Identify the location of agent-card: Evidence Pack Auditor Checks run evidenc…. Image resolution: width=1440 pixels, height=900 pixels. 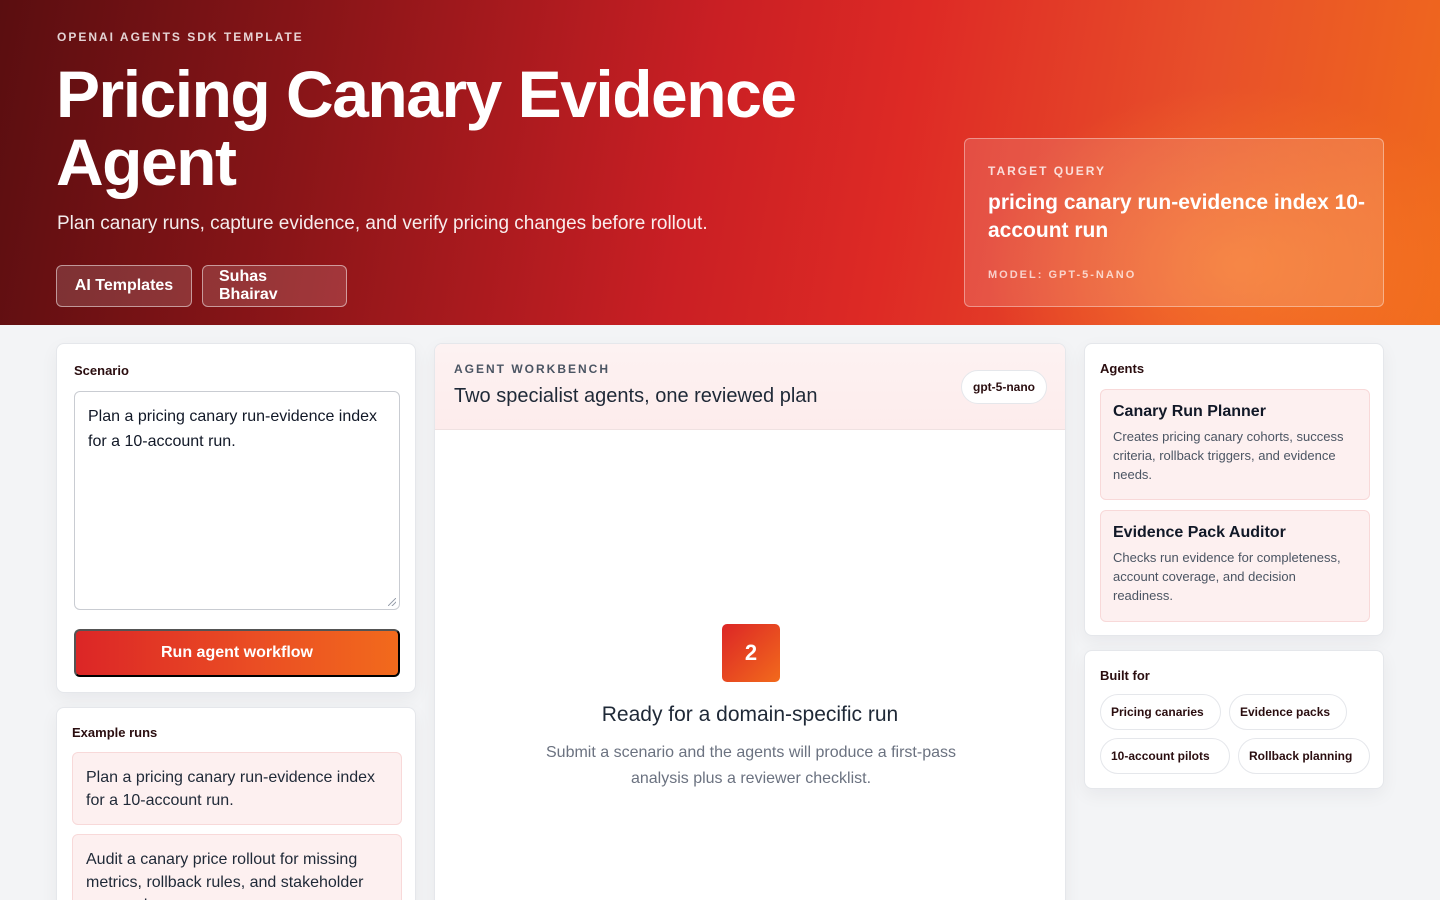
(1235, 566).